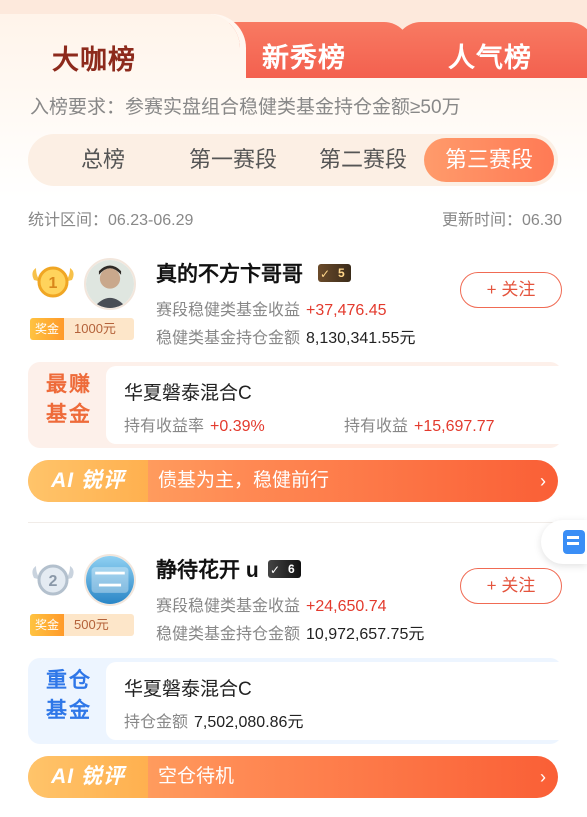 The height and width of the screenshot is (817, 587). What do you see at coordinates (69, 400) in the screenshot?
I see `fund-tag: 最赚 基金` at bounding box center [69, 400].